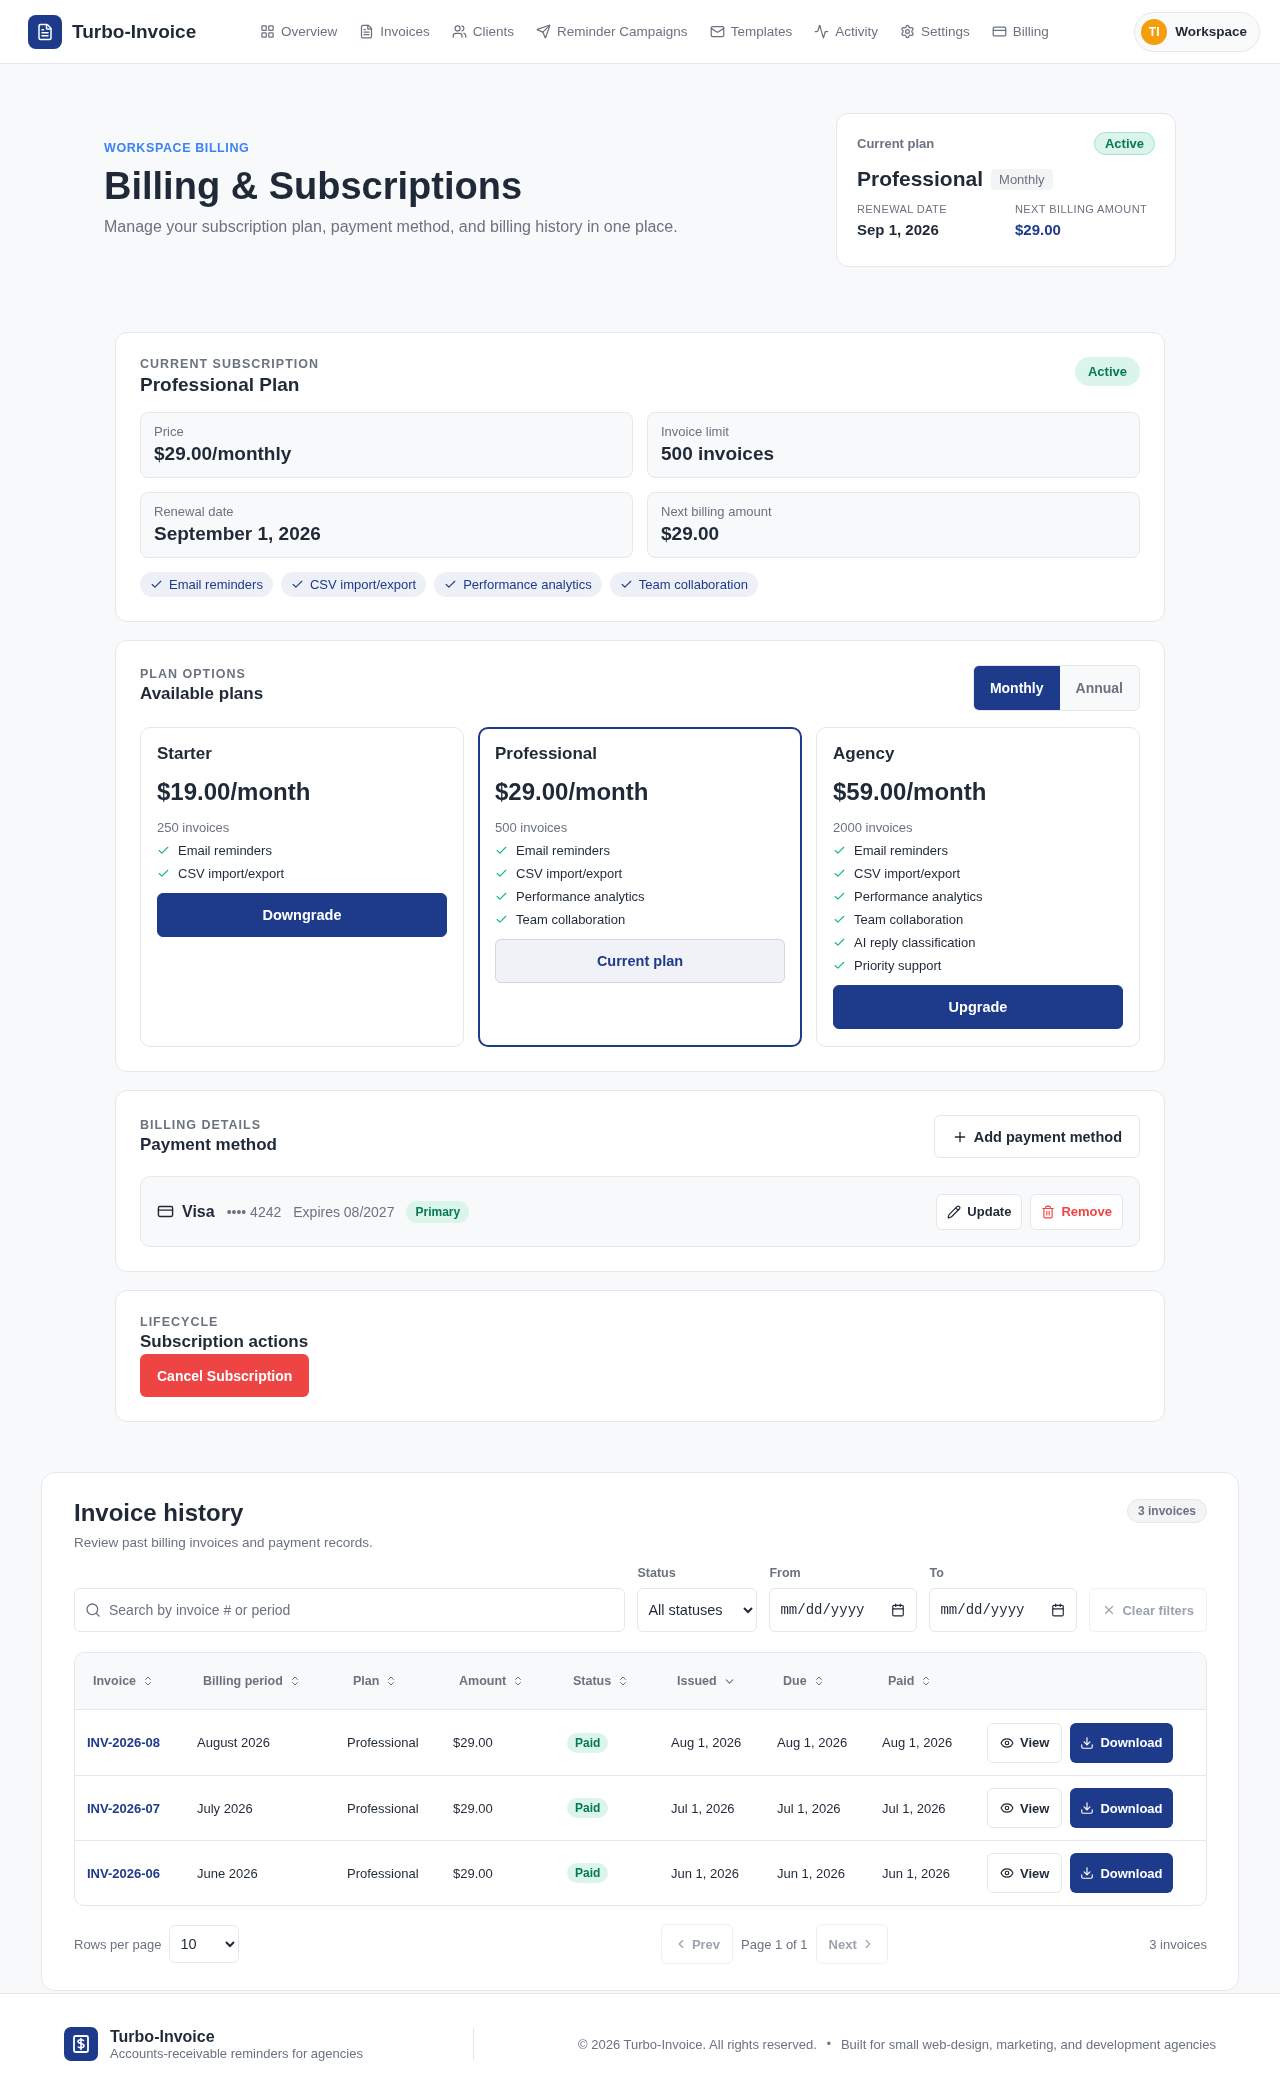  I want to click on column-header: Plan, so click(375, 1681).